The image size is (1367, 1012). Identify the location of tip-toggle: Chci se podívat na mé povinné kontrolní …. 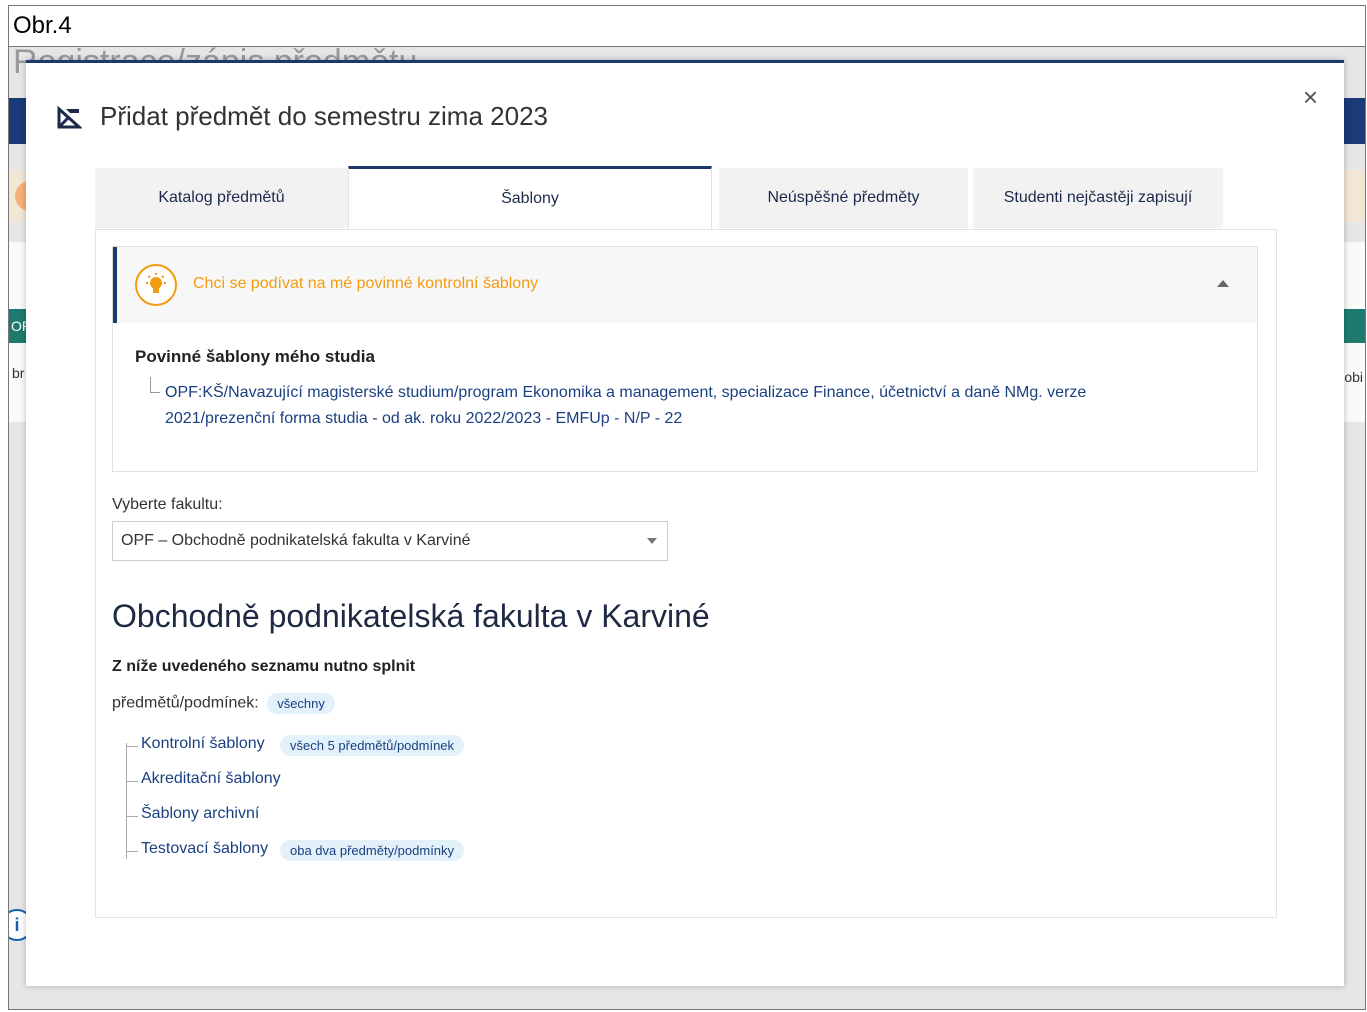
(685, 285).